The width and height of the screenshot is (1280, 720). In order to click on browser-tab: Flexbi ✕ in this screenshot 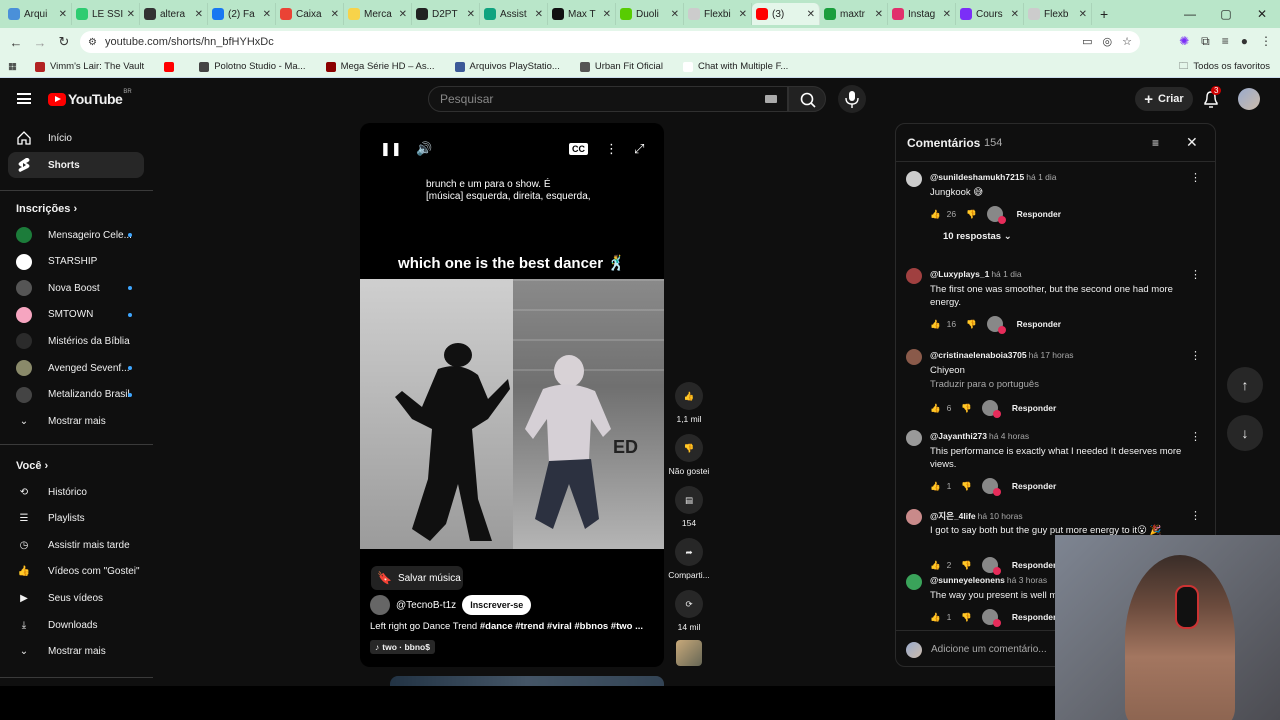, I will do `click(718, 14)`.